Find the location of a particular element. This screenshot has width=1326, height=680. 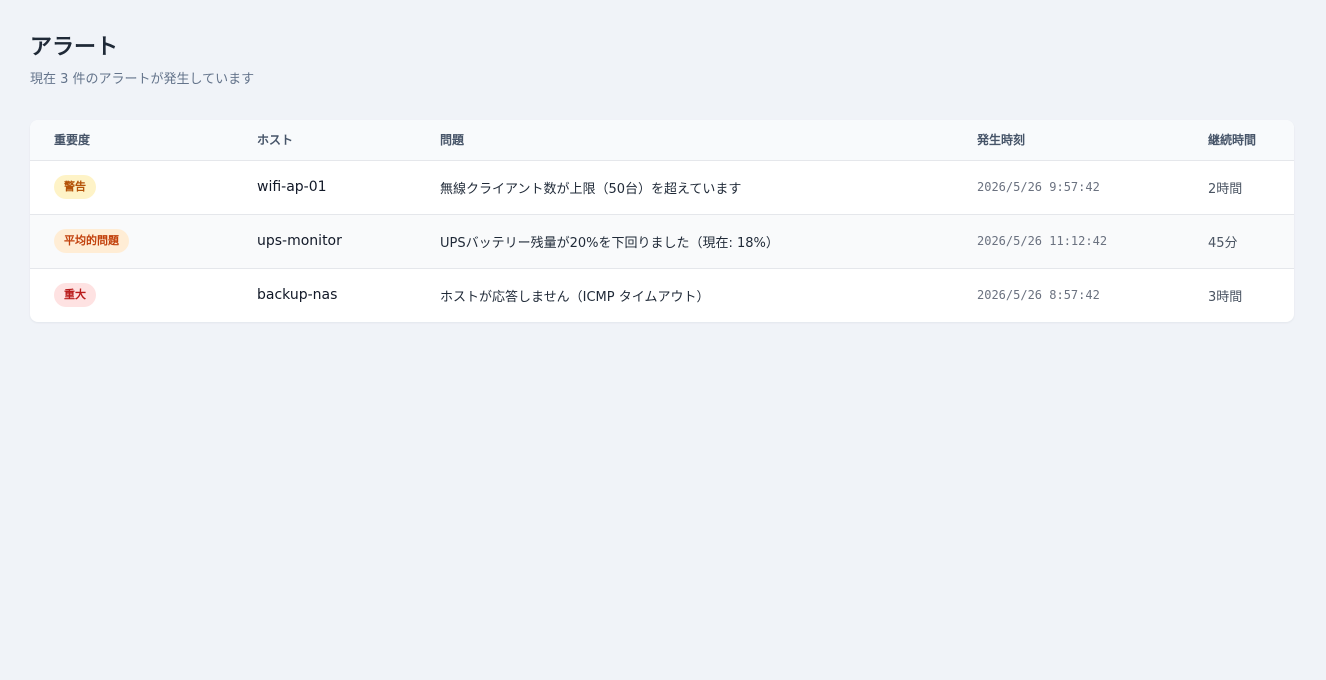

time-cell: 2026/5/26 8:57:42 is located at coordinates (1092, 295).